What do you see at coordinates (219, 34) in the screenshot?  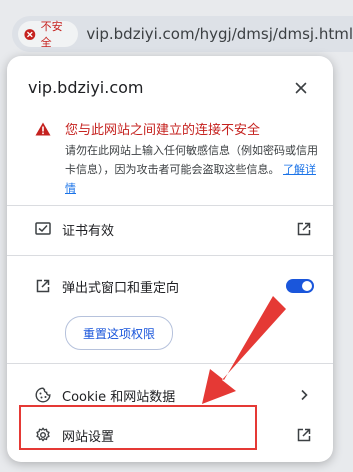 I see `url-text: vip.bdziyi.com/hygj/dmsj/dmsj.html` at bounding box center [219, 34].